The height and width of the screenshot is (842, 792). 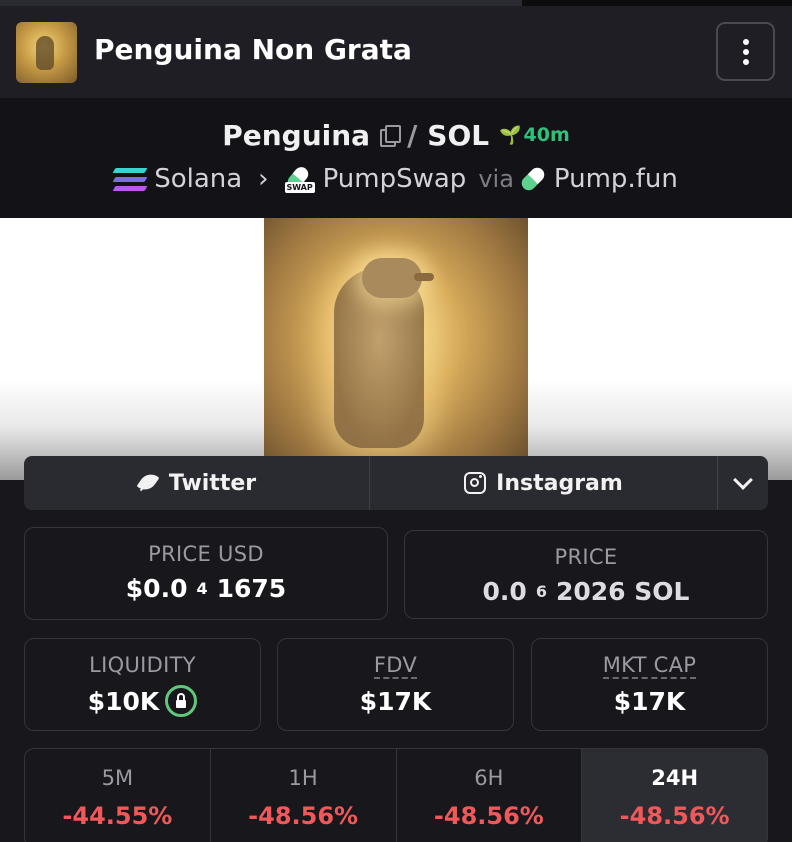 I want to click on timeframe-label: 24H, so click(x=675, y=778).